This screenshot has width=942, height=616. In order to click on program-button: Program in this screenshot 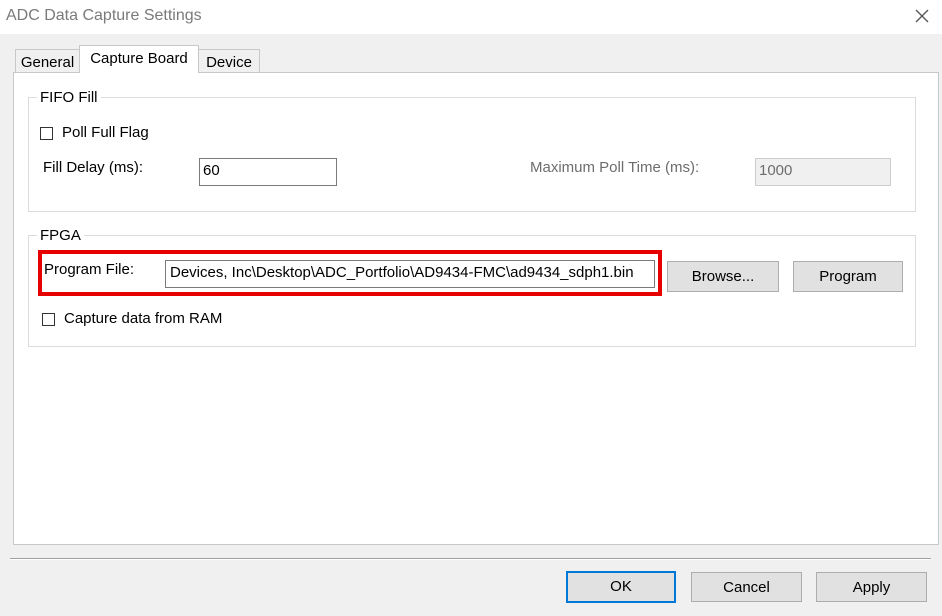, I will do `click(848, 276)`.